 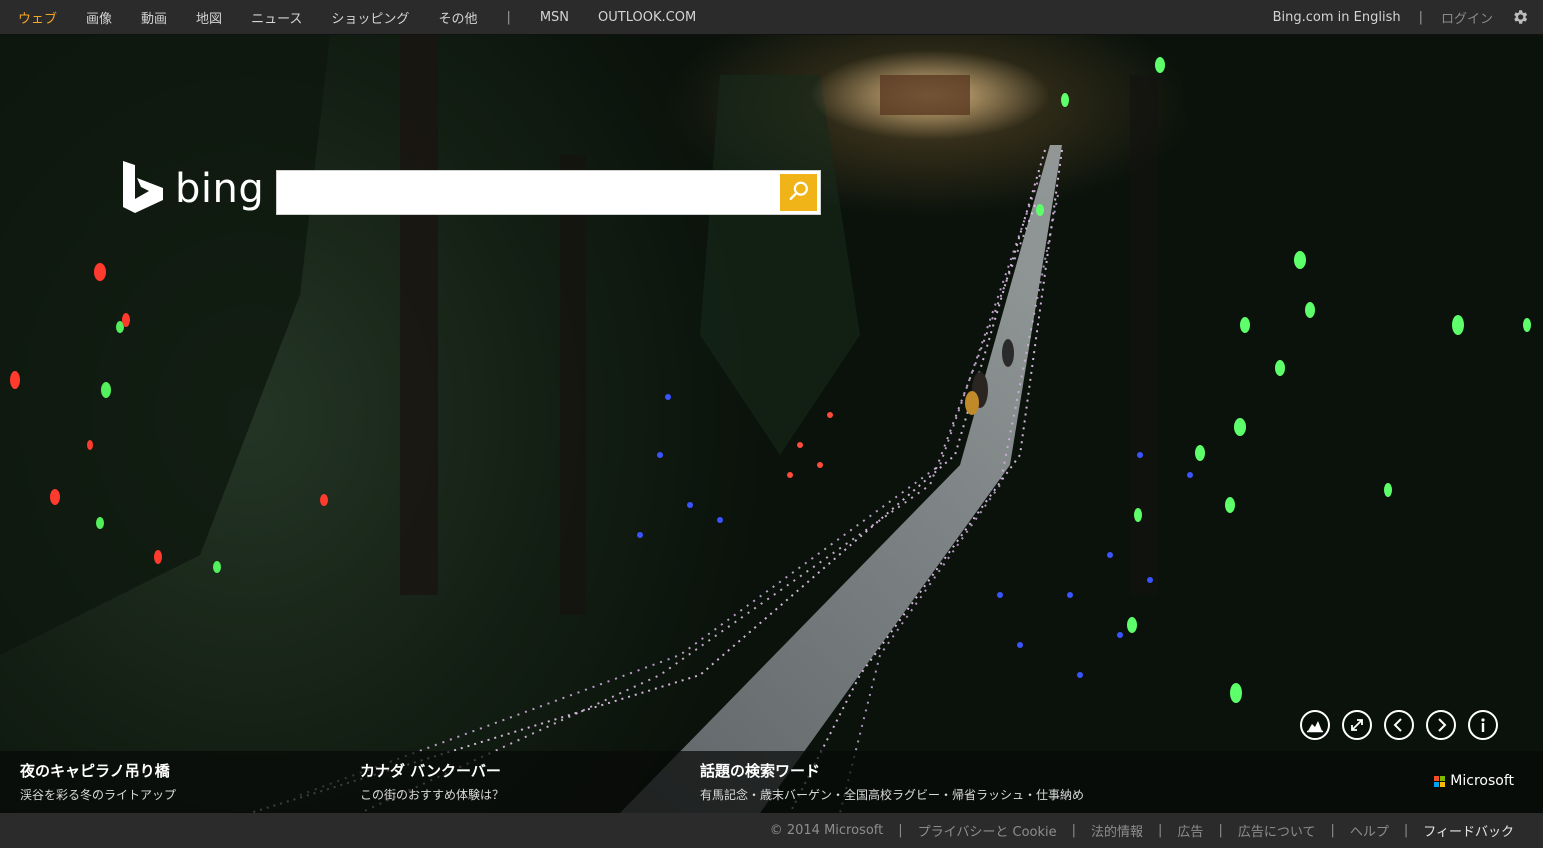 What do you see at coordinates (1337, 17) in the screenshot?
I see `english-link: Bing.com in English` at bounding box center [1337, 17].